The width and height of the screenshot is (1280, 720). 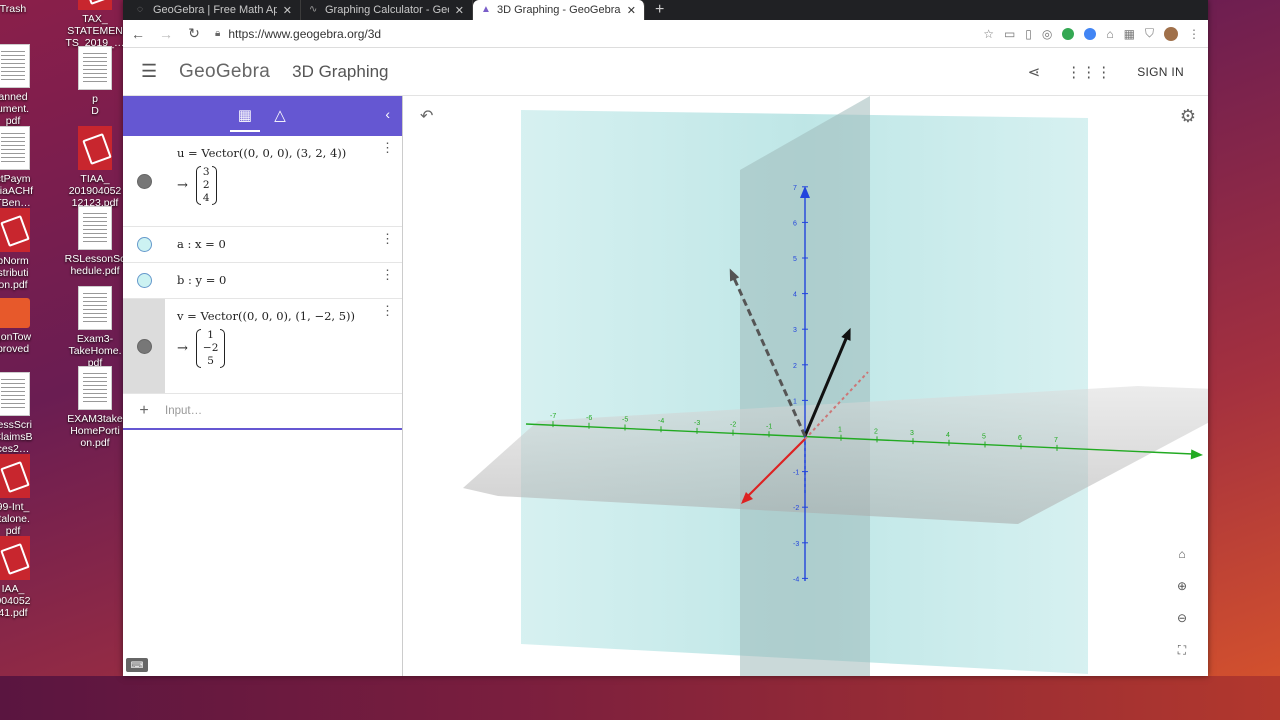 I want to click on extension-icon: ⌂, so click(x=1109, y=34).